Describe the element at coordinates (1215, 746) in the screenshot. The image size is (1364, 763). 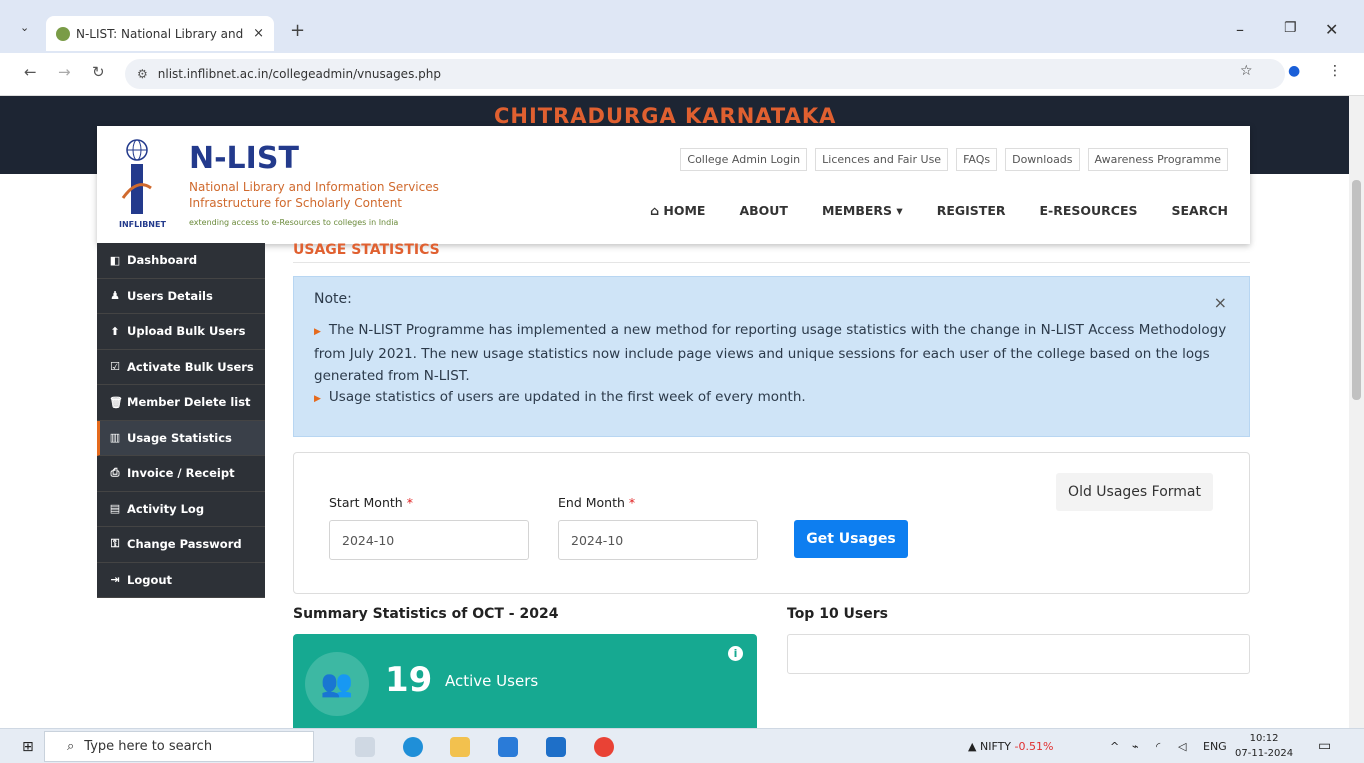
I see `language-indicator: ENG` at that location.